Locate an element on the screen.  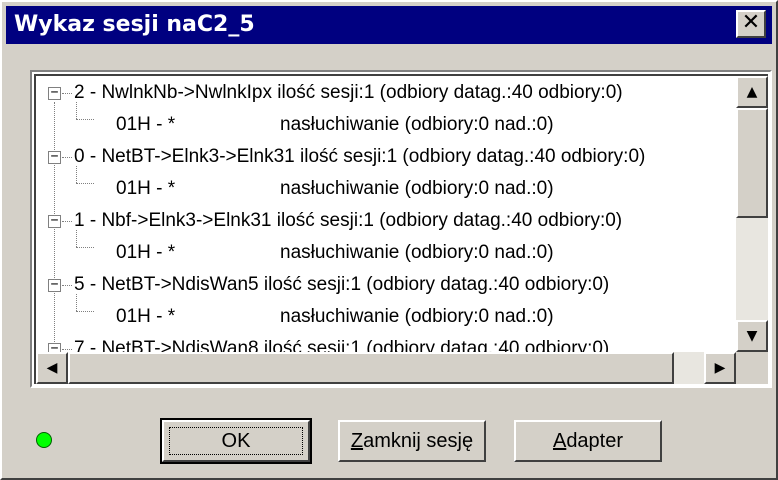
close-session-button: Zamknij sesję is located at coordinates (412, 441).